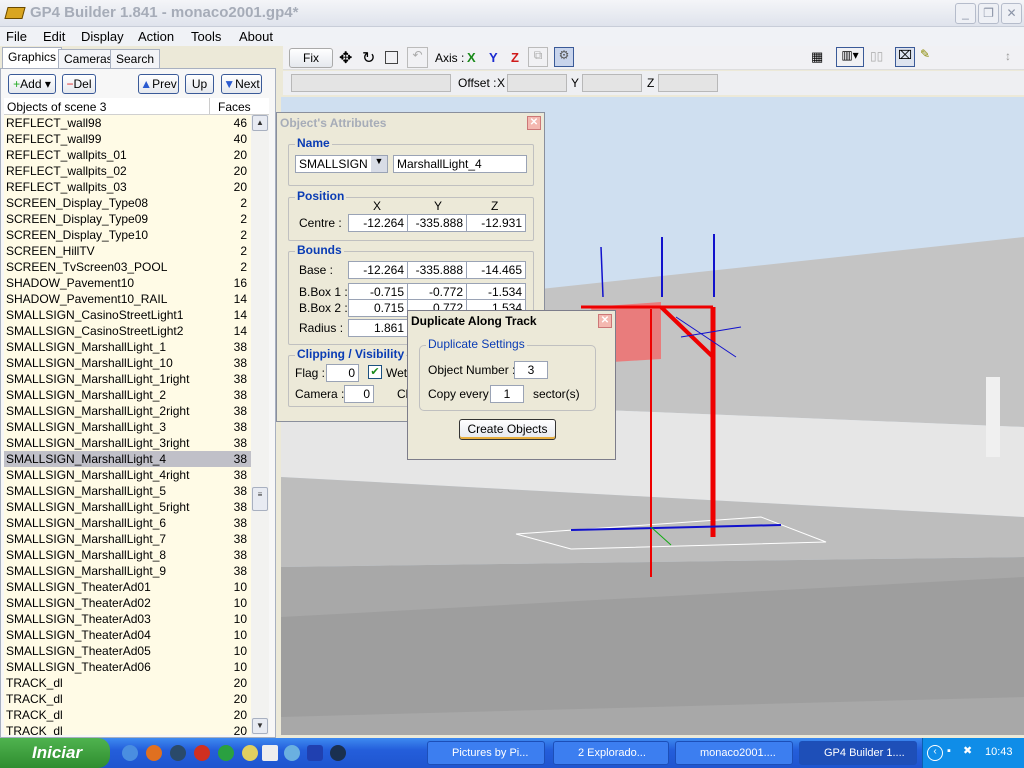 The width and height of the screenshot is (1024, 768). What do you see at coordinates (531, 370) in the screenshot?
I see `object-number-input: 3` at bounding box center [531, 370].